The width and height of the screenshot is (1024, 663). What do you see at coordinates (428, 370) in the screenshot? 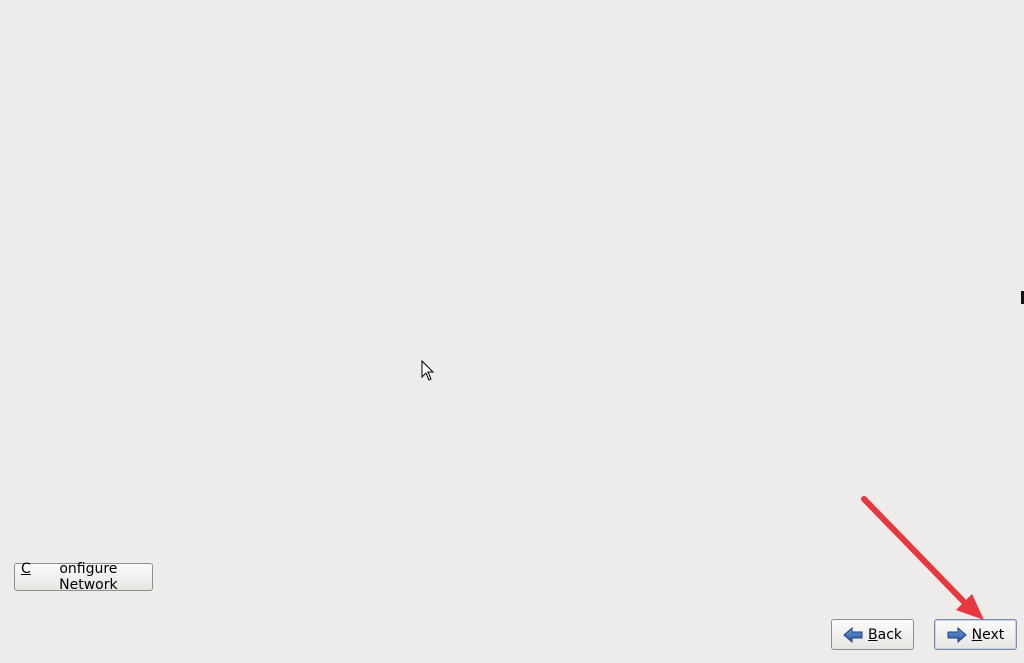
I see `mouse-pointer-icon` at bounding box center [428, 370].